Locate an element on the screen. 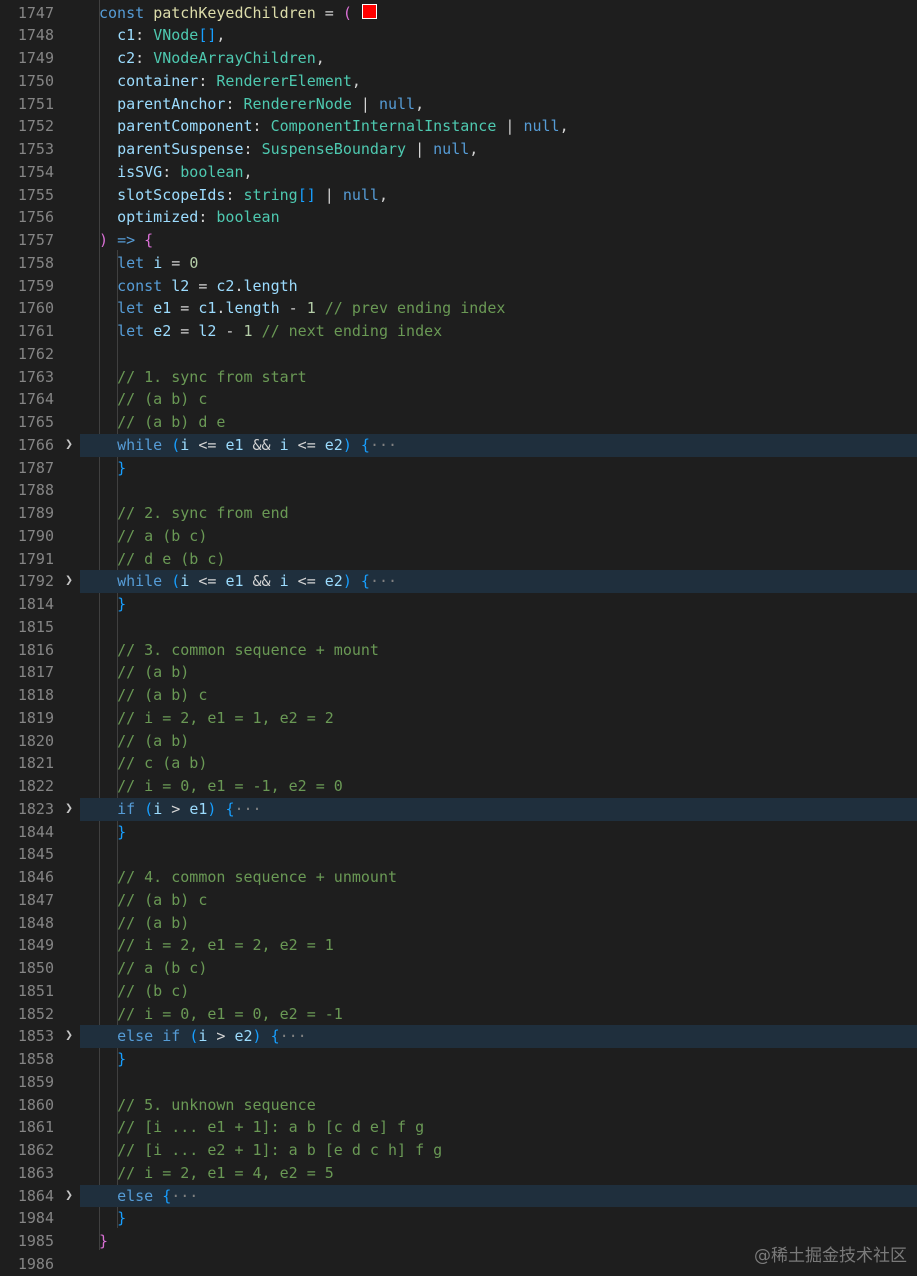  code-token: i is located at coordinates (185, 444).